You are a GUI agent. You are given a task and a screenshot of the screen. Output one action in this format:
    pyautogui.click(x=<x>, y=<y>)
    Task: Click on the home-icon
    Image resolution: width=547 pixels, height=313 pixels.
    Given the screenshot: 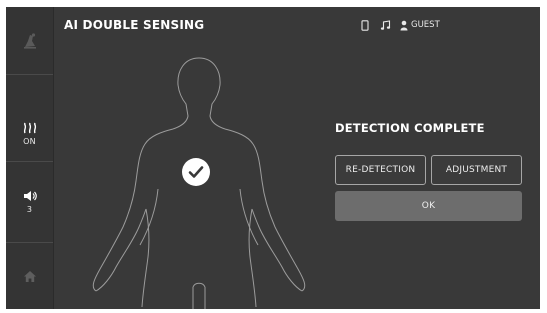 What is the action you would take?
    pyautogui.click(x=29, y=276)
    